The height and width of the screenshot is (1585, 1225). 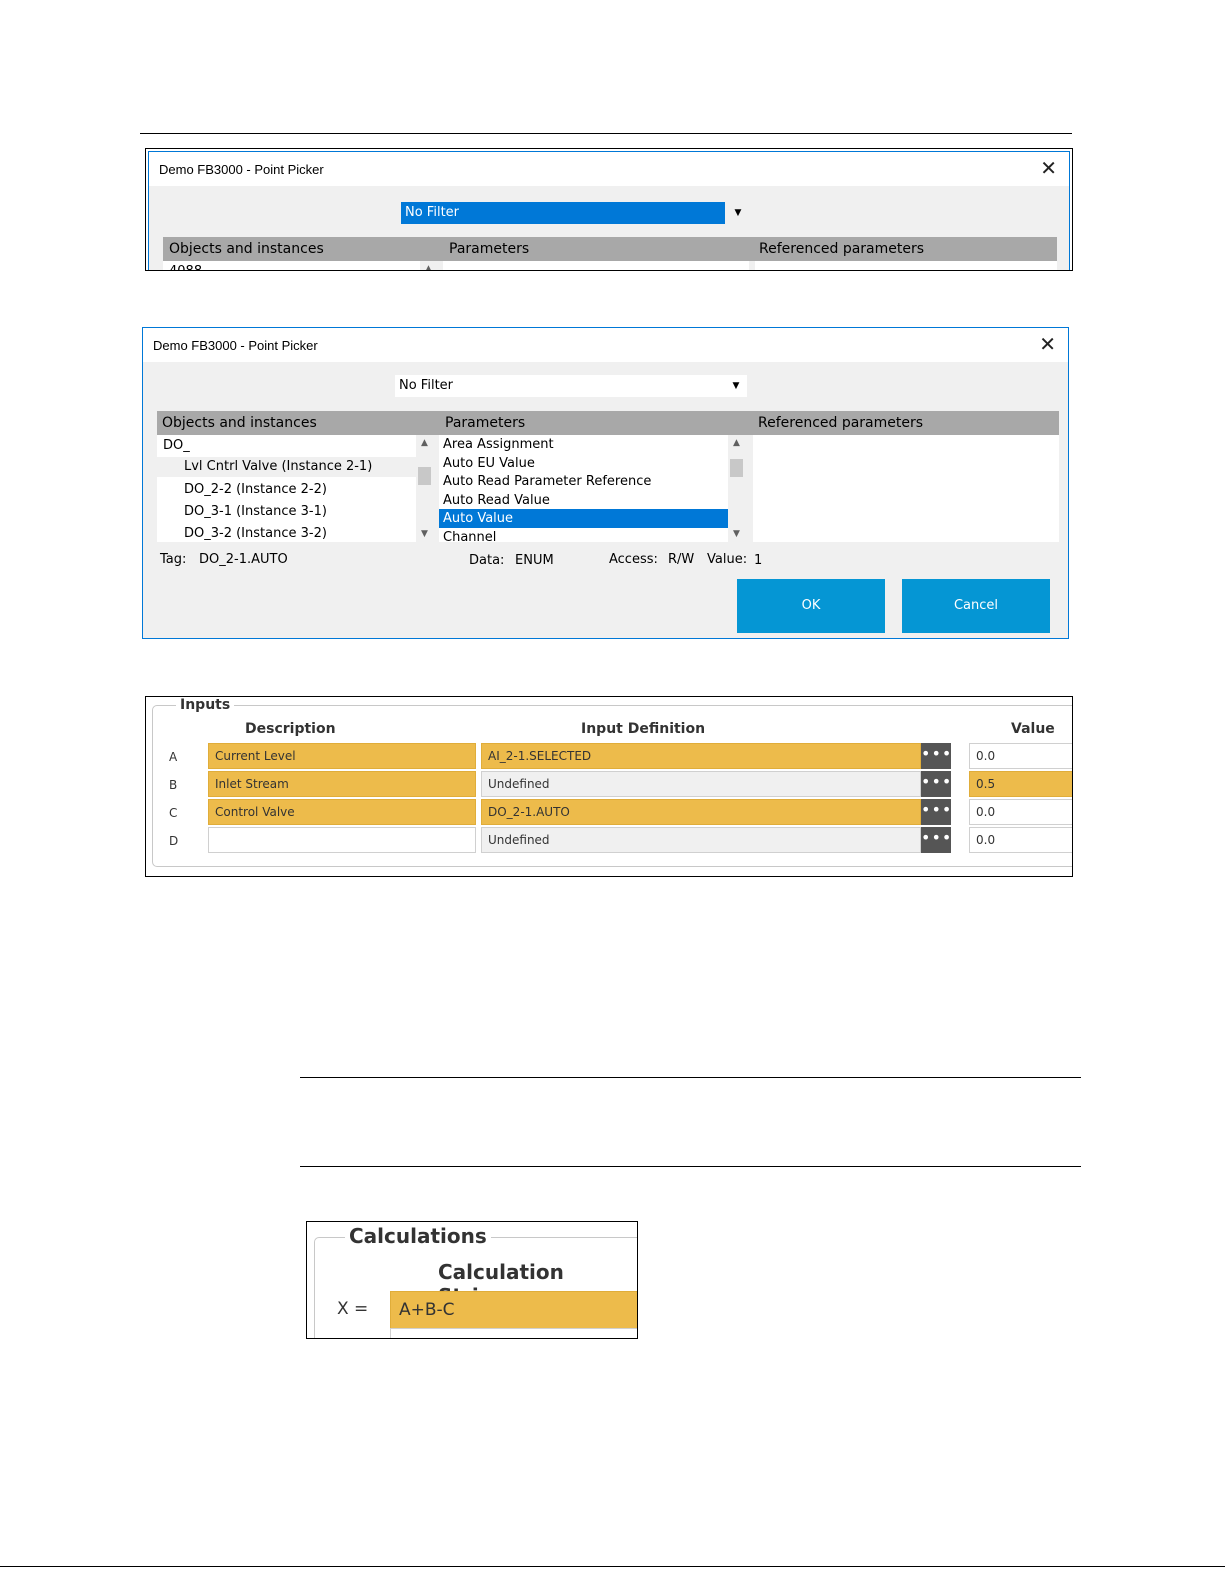 I want to click on row-label-c: C, so click(x=173, y=813).